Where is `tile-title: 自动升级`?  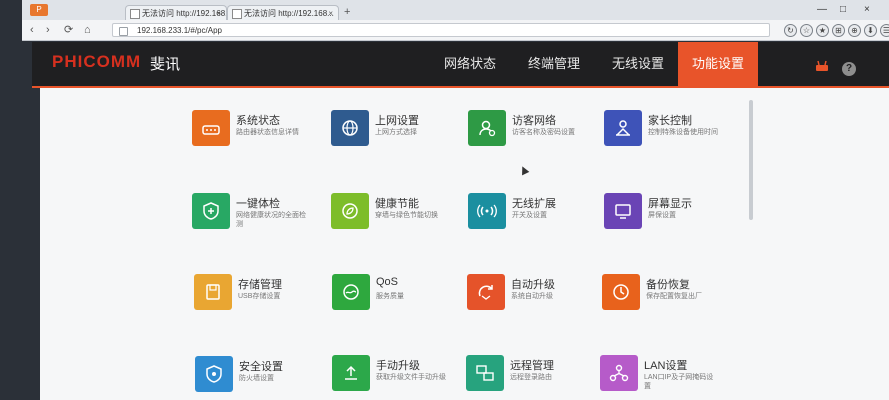 tile-title: 自动升级 is located at coordinates (533, 285).